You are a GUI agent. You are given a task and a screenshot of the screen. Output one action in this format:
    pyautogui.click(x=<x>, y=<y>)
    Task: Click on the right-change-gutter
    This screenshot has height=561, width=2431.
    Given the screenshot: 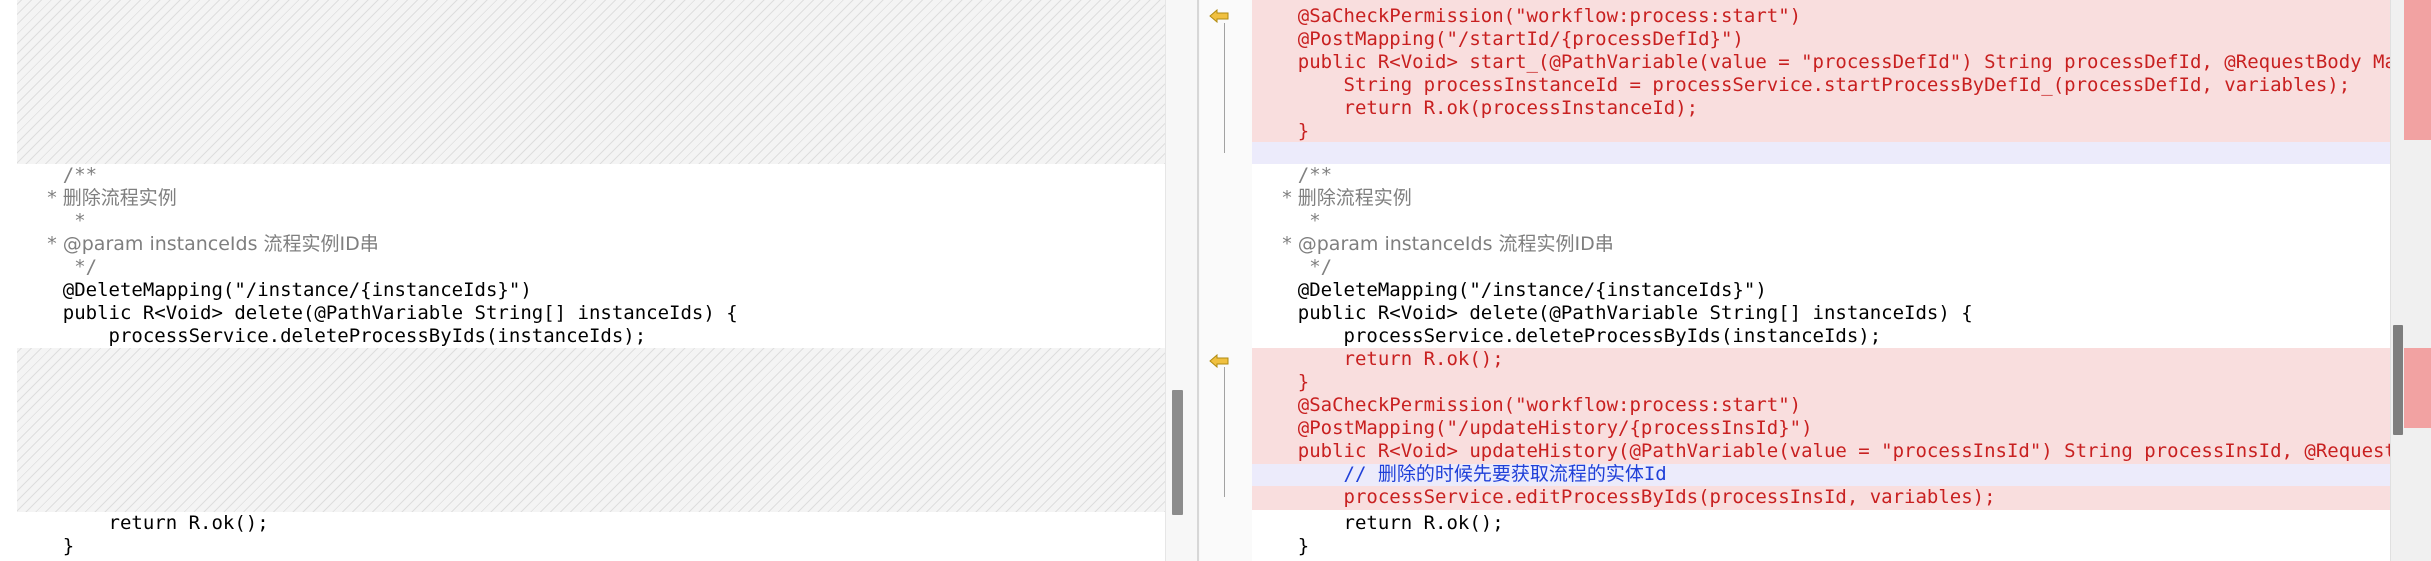 What is the action you would take?
    pyautogui.click(x=1226, y=280)
    